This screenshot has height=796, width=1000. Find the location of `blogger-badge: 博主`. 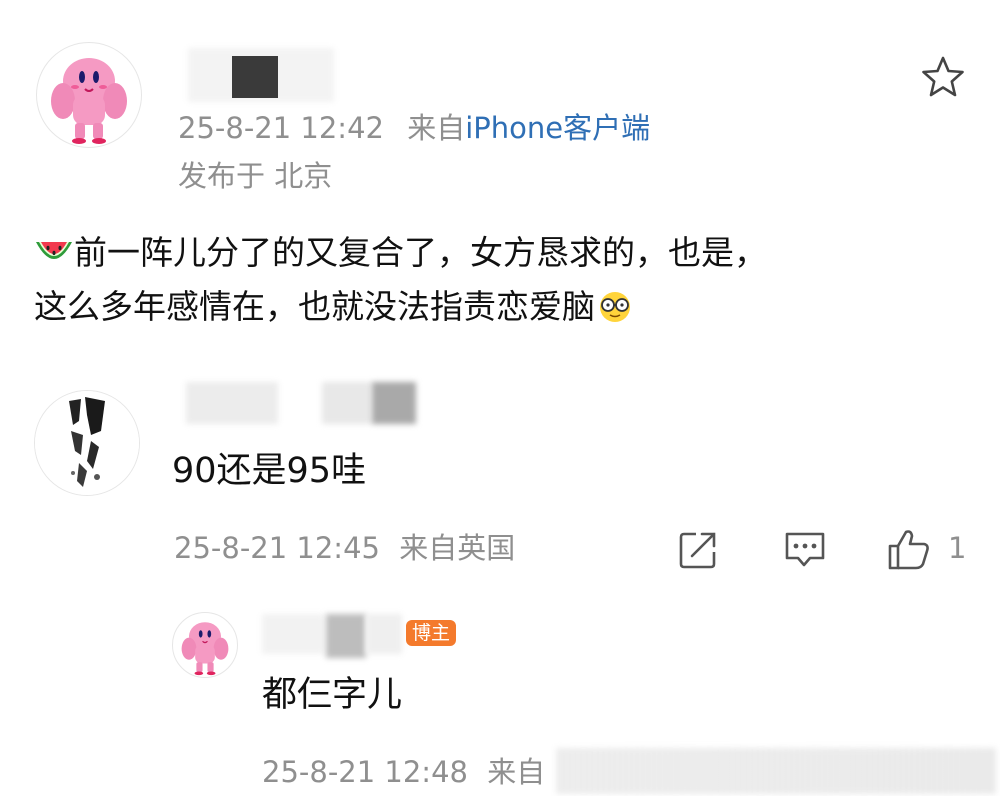

blogger-badge: 博主 is located at coordinates (431, 633).